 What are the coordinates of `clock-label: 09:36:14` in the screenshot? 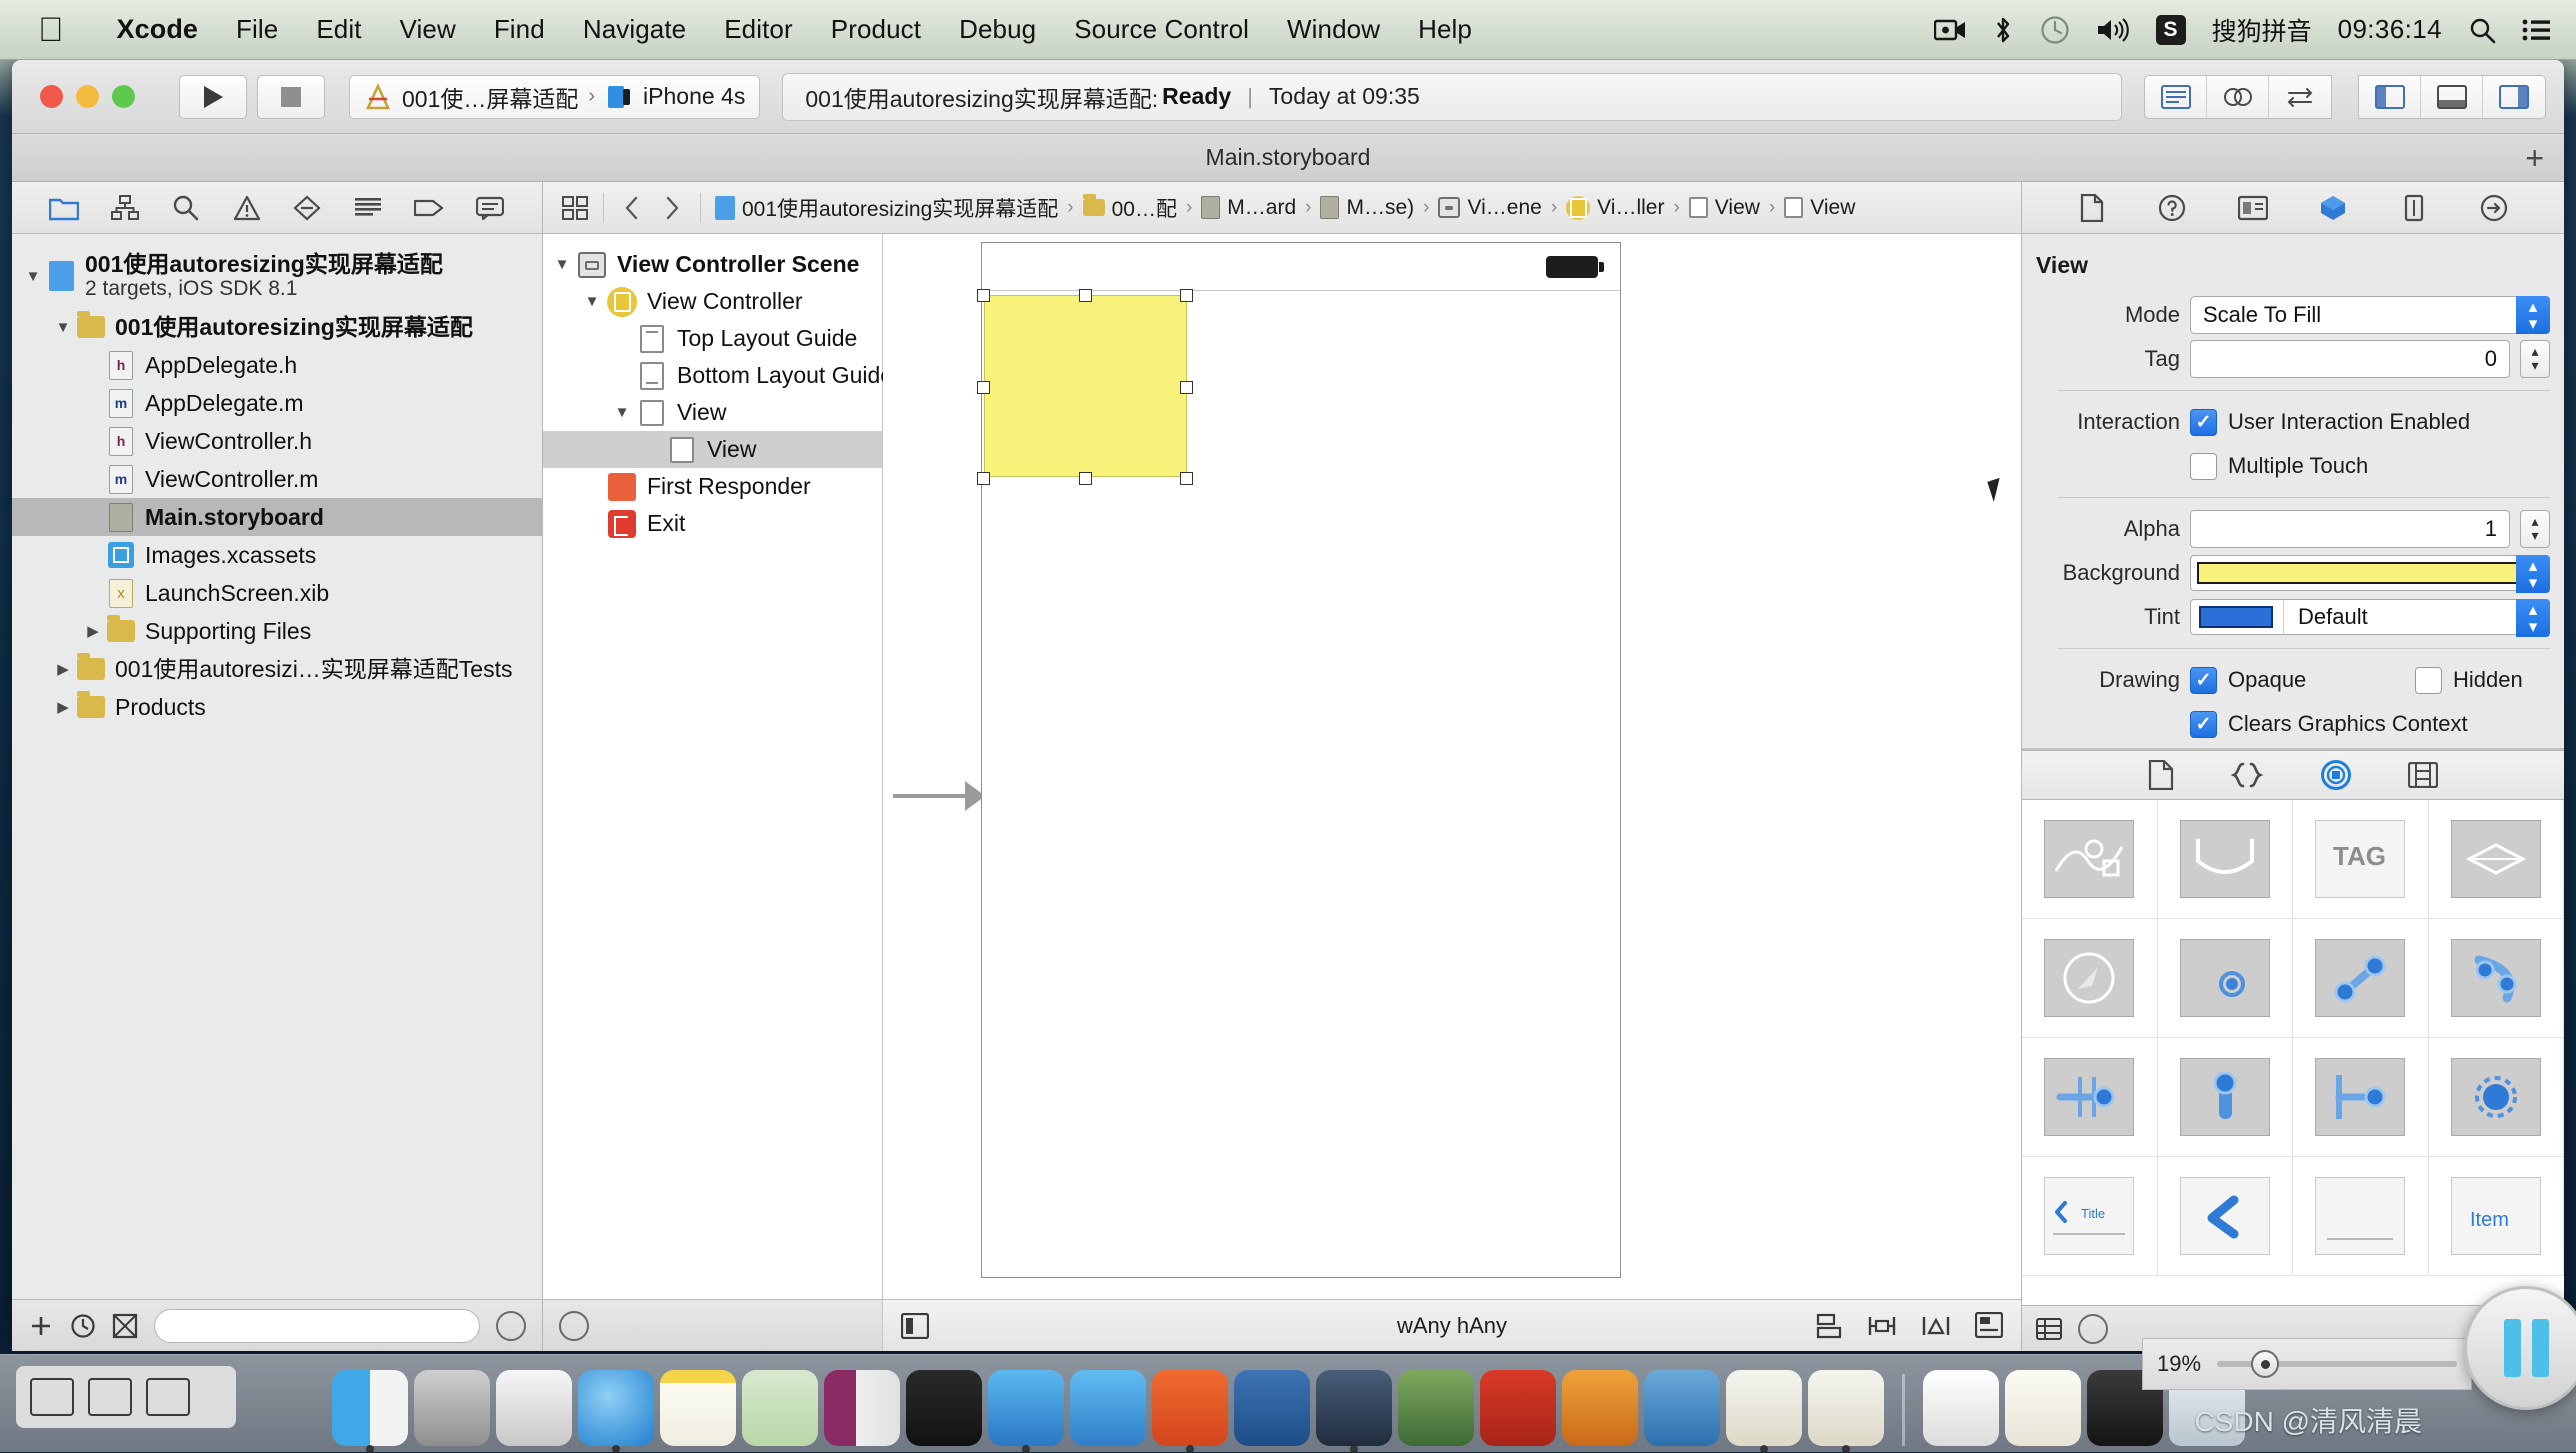 It's located at (2390, 29).